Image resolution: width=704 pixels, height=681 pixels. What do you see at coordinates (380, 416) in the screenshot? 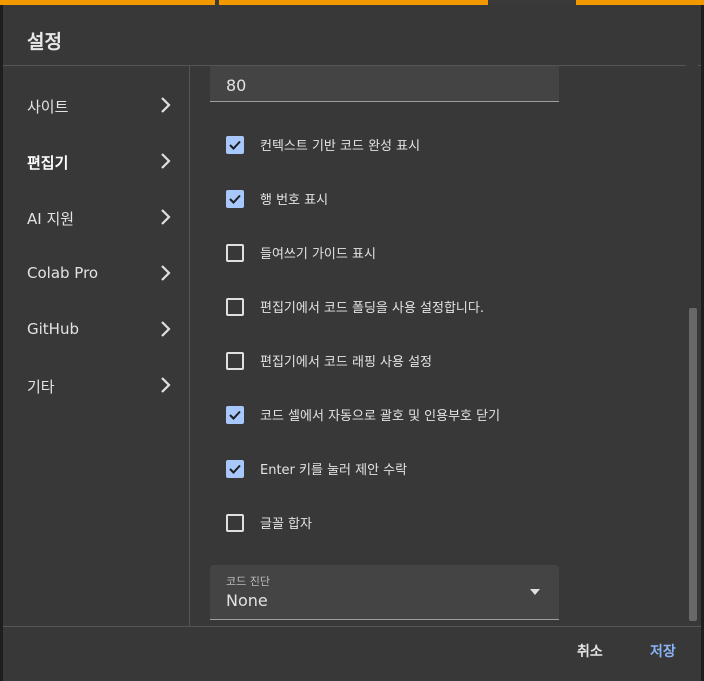
I see `checkbox-label: 코드 셀에서 자동으로 괄호 및 인용부호 닫기` at bounding box center [380, 416].